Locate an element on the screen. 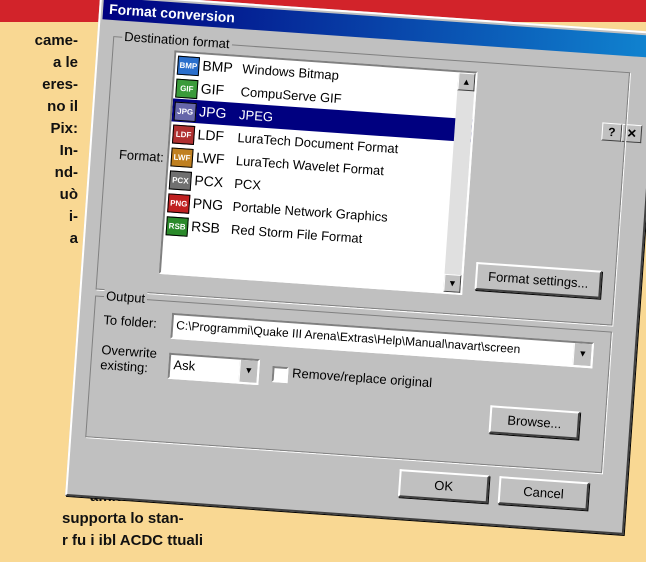 The width and height of the screenshot is (646, 562). scroll-down-icon: ▼ is located at coordinates (452, 283).